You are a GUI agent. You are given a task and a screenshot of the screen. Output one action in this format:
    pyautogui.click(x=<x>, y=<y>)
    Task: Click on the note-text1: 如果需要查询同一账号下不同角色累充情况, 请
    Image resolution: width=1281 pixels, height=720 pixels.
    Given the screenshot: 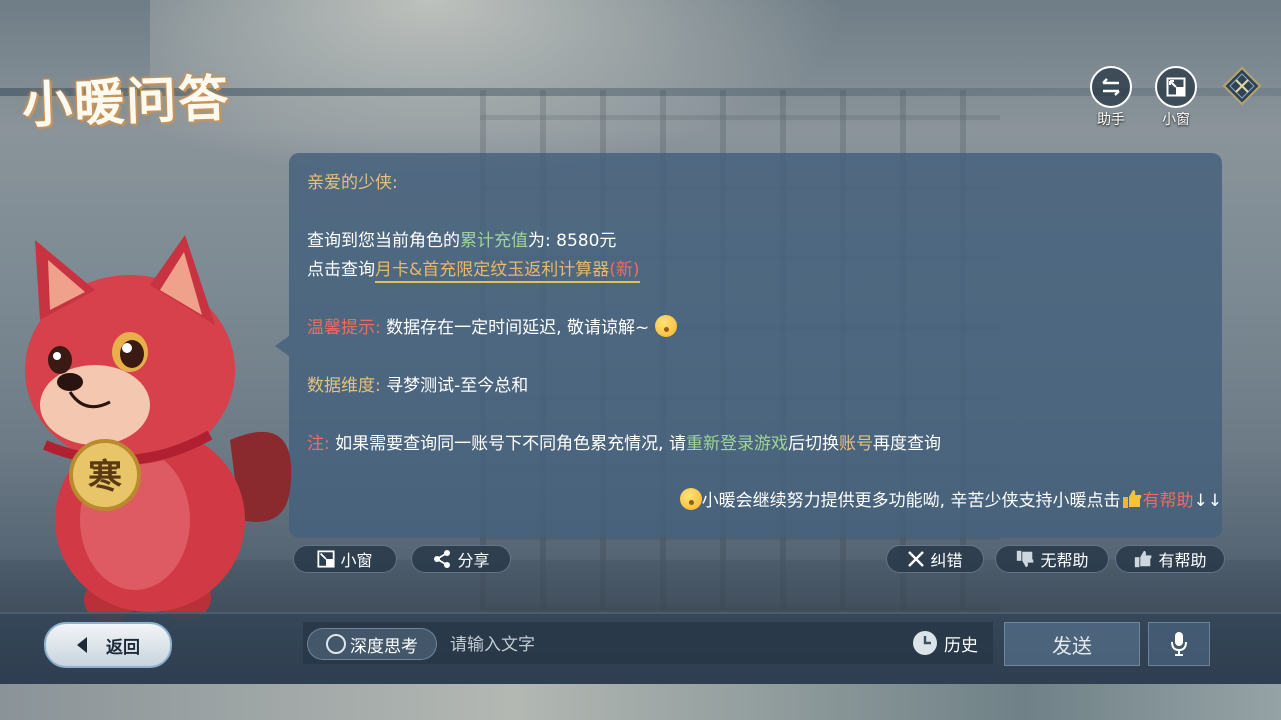 What is the action you would take?
    pyautogui.click(x=507, y=444)
    